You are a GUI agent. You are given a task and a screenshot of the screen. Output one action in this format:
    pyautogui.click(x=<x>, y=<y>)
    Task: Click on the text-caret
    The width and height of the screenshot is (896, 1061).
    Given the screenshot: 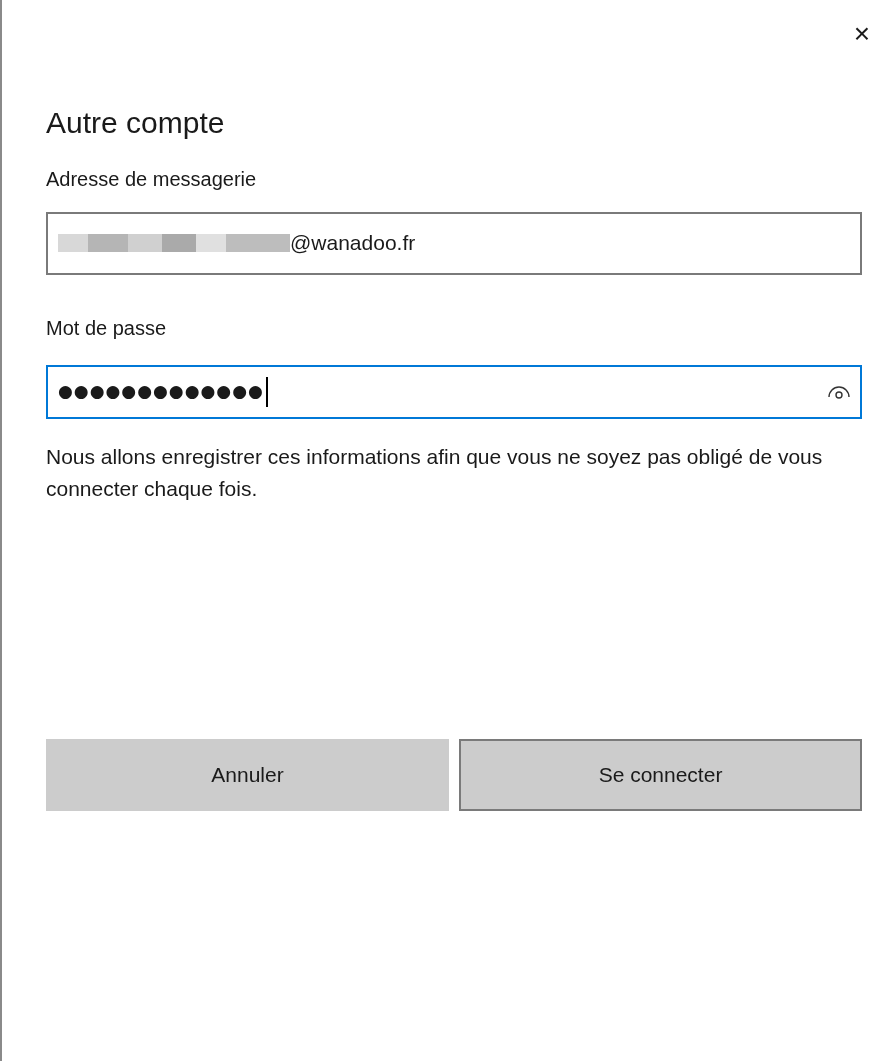 What is the action you would take?
    pyautogui.click(x=266, y=391)
    